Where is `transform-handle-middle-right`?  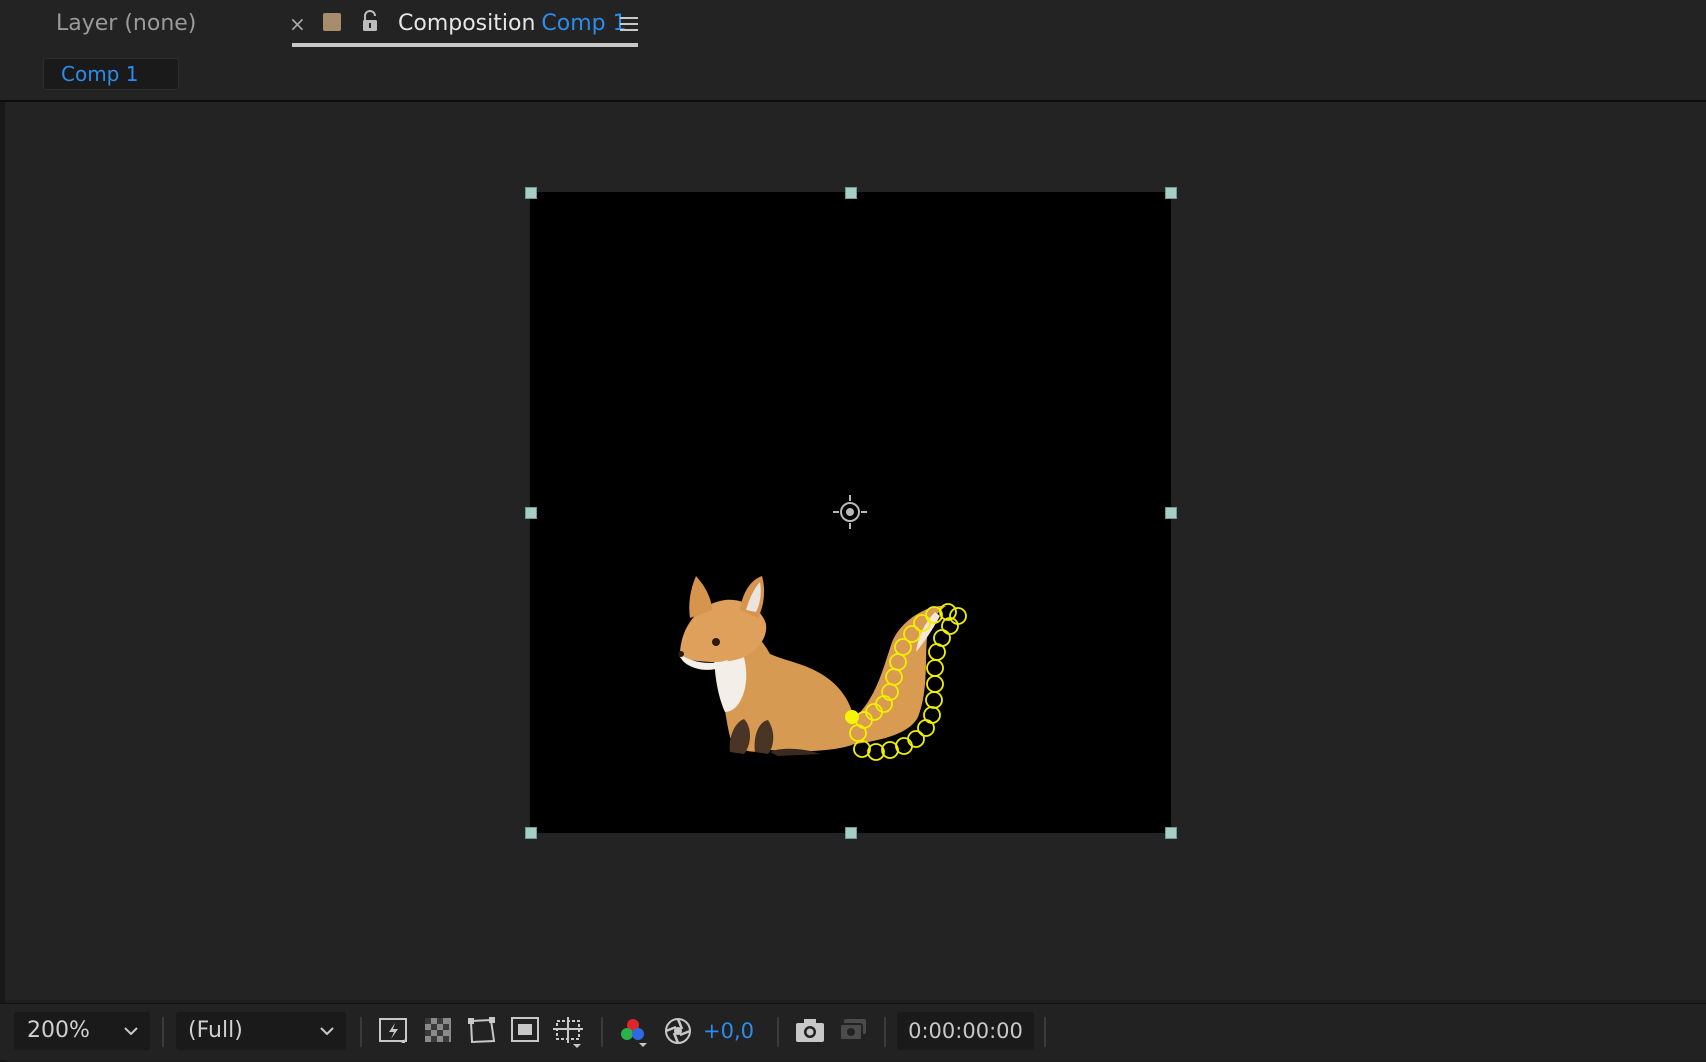 transform-handle-middle-right is located at coordinates (1171, 513).